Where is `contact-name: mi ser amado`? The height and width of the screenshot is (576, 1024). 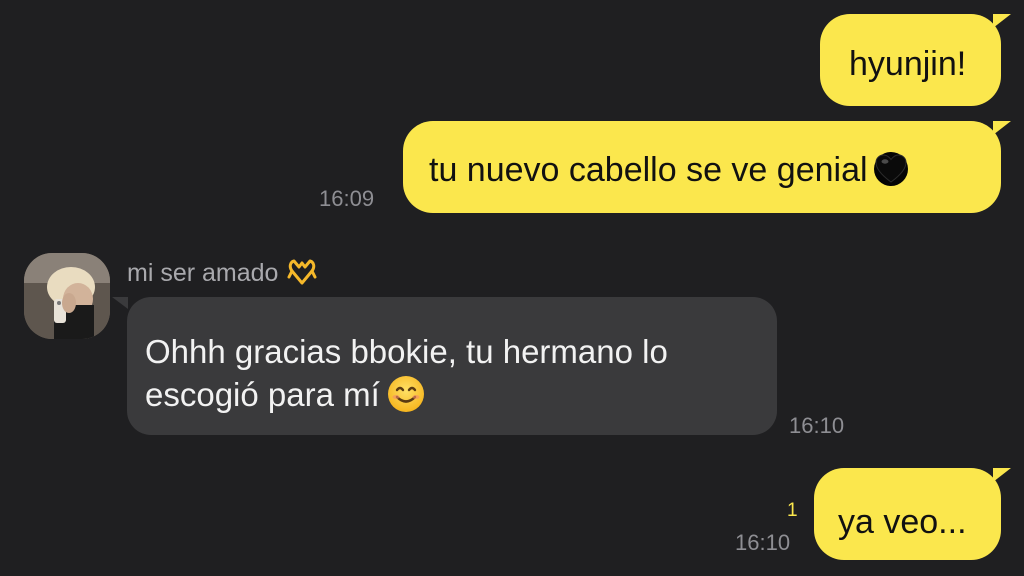 contact-name: mi ser amado is located at coordinates (222, 272).